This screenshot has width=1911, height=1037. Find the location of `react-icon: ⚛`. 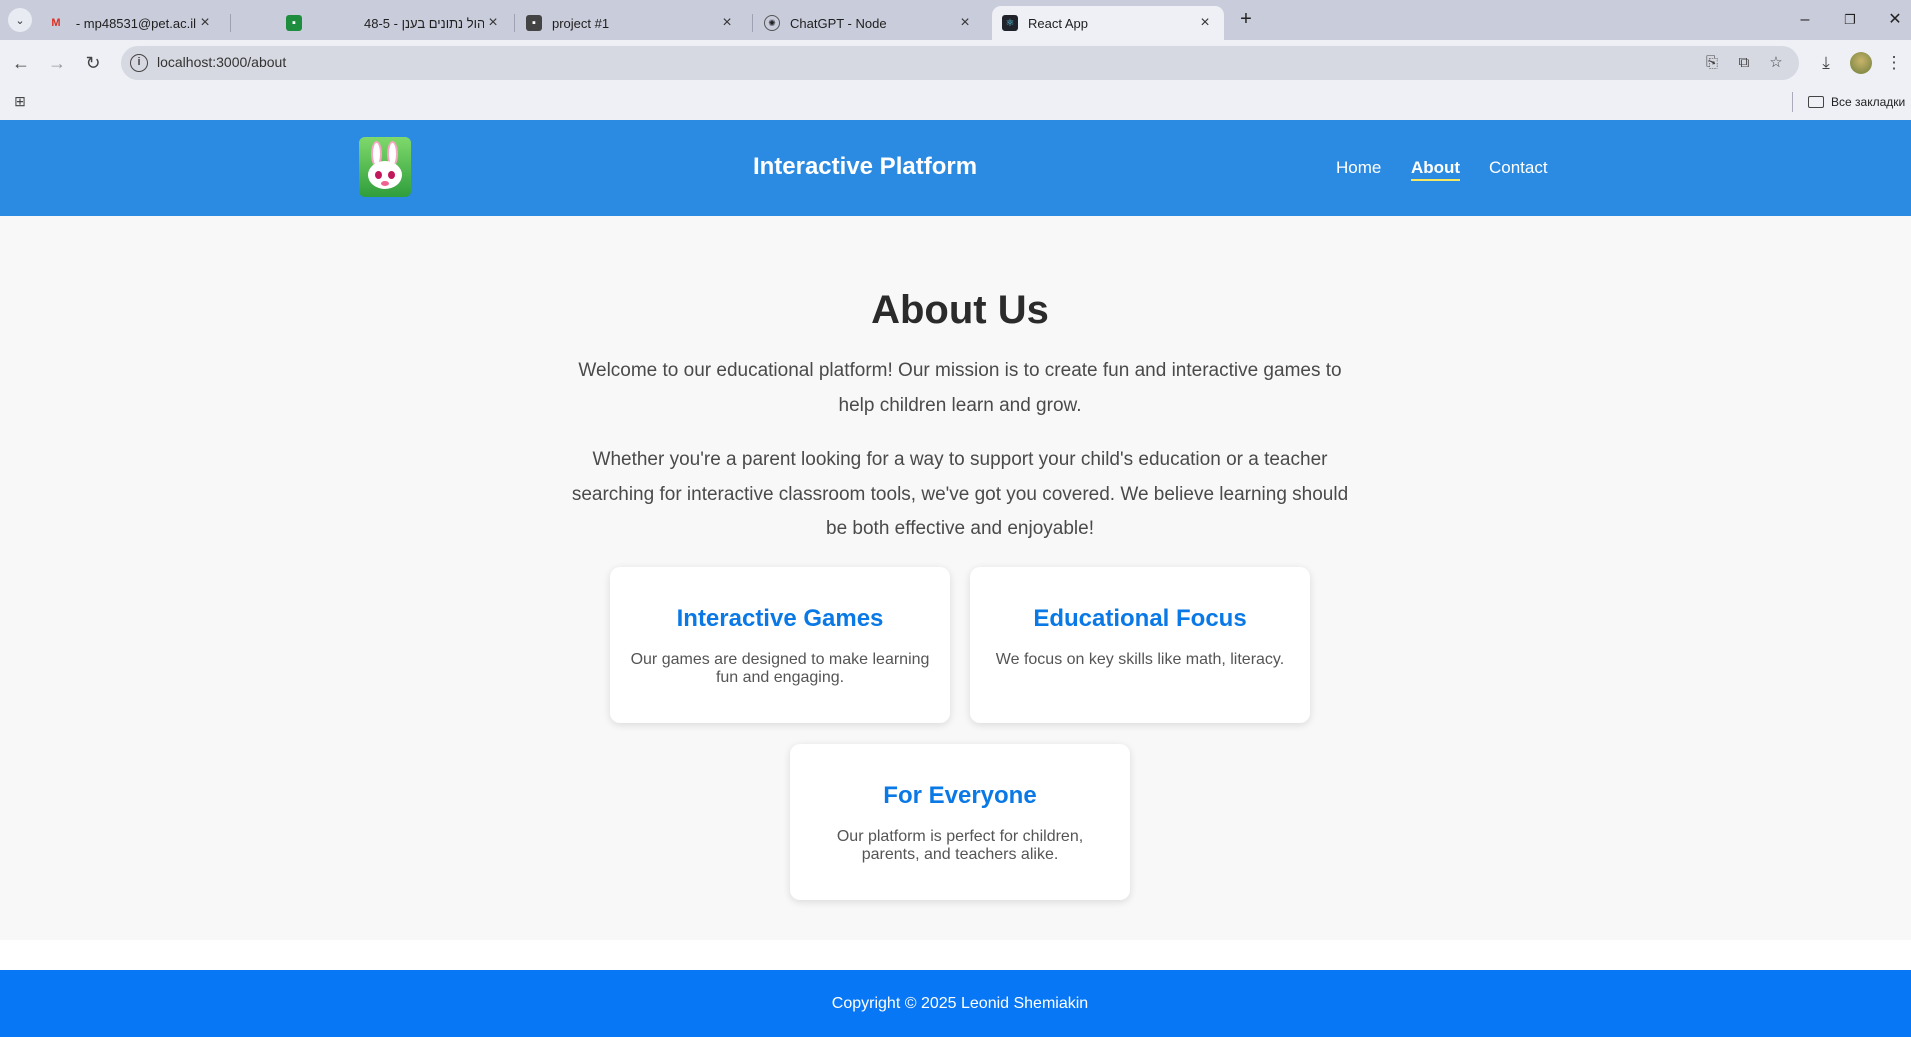

react-icon: ⚛ is located at coordinates (1010, 23).